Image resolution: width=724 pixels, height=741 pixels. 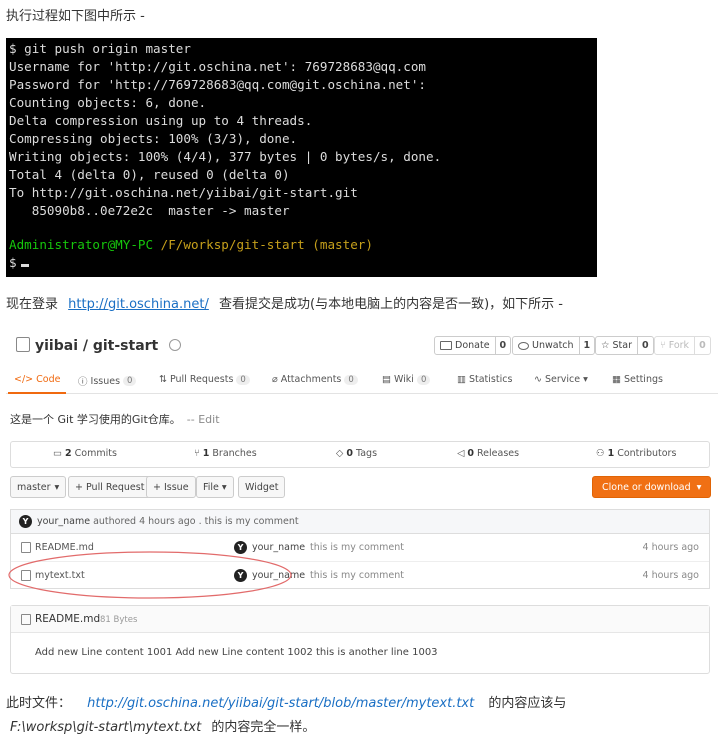 I want to click on star-button: ☆ Star 0, so click(x=624, y=345).